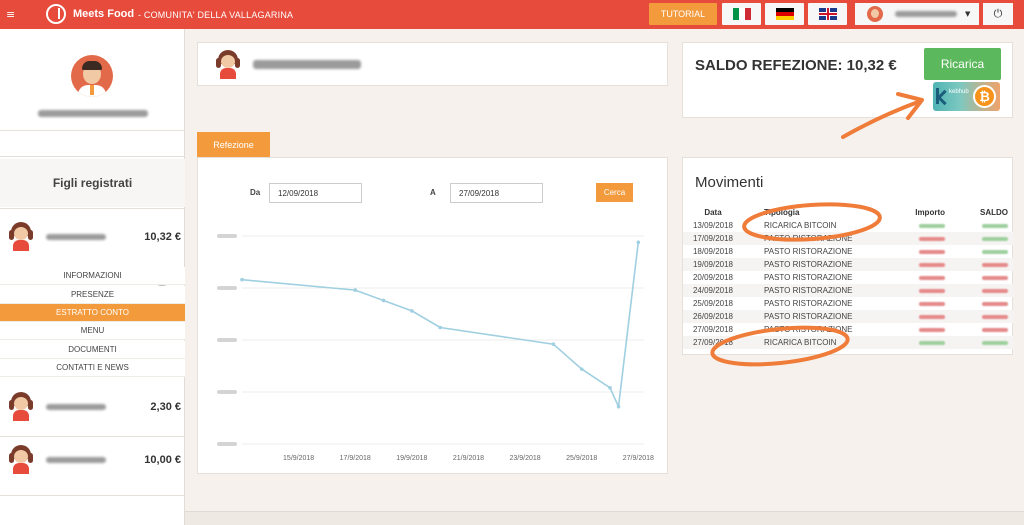 This screenshot has height=525, width=1024. What do you see at coordinates (162, 460) in the screenshot?
I see `child-balance: 10,00 €` at bounding box center [162, 460].